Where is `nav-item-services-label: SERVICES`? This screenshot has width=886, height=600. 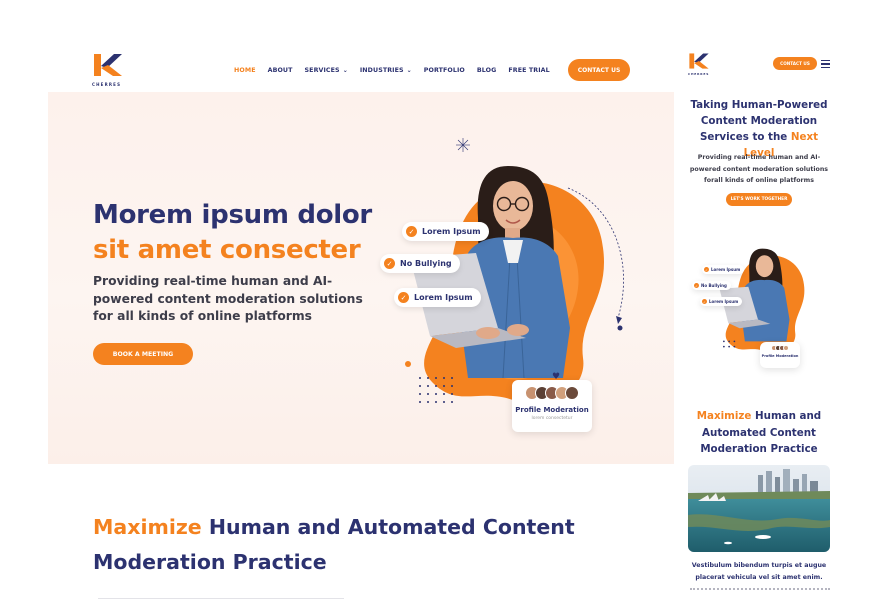 nav-item-services-label: SERVICES is located at coordinates (322, 70).